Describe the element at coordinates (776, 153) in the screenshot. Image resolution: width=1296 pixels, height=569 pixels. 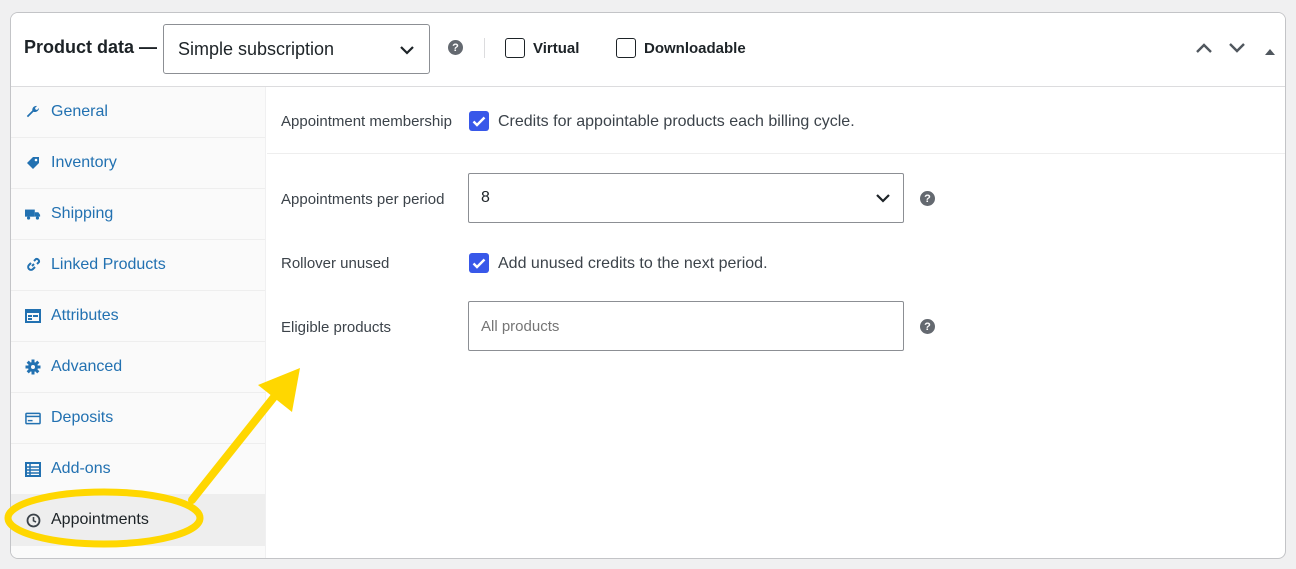
I see `section-divider` at that location.